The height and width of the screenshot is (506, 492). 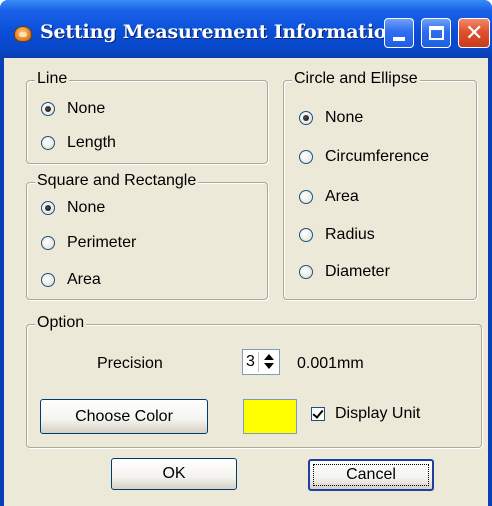 I want to click on square-perimeter-radio: Perimeter, so click(x=88, y=243).